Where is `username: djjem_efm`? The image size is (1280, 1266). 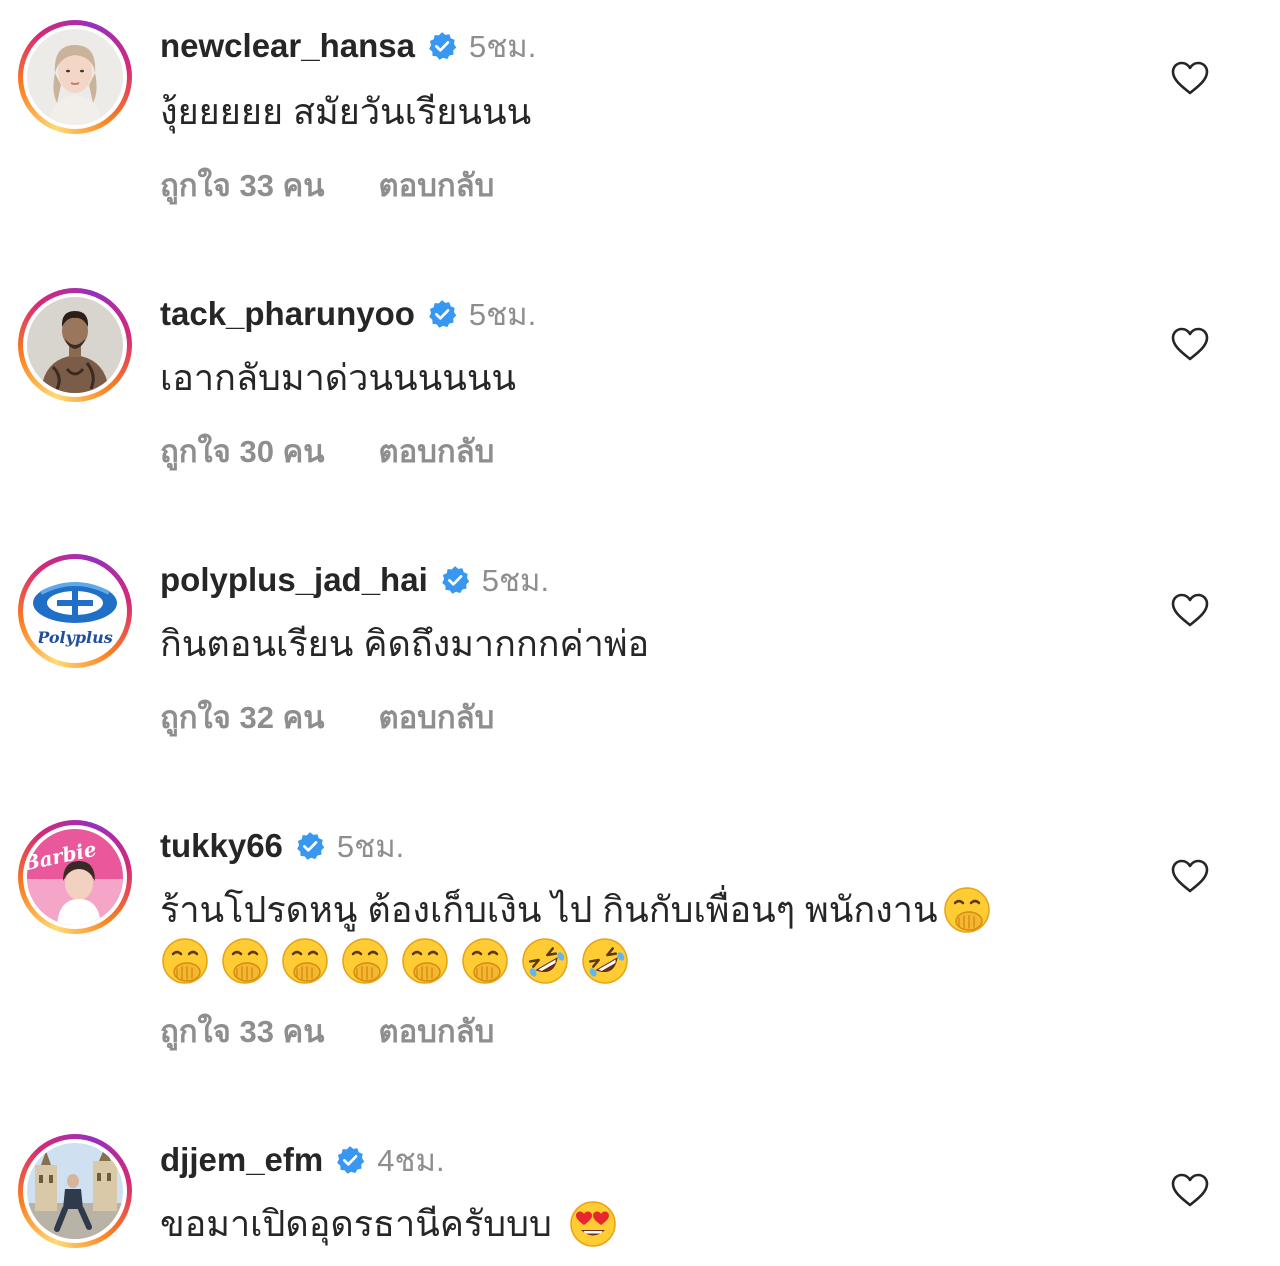 username: djjem_efm is located at coordinates (241, 1160).